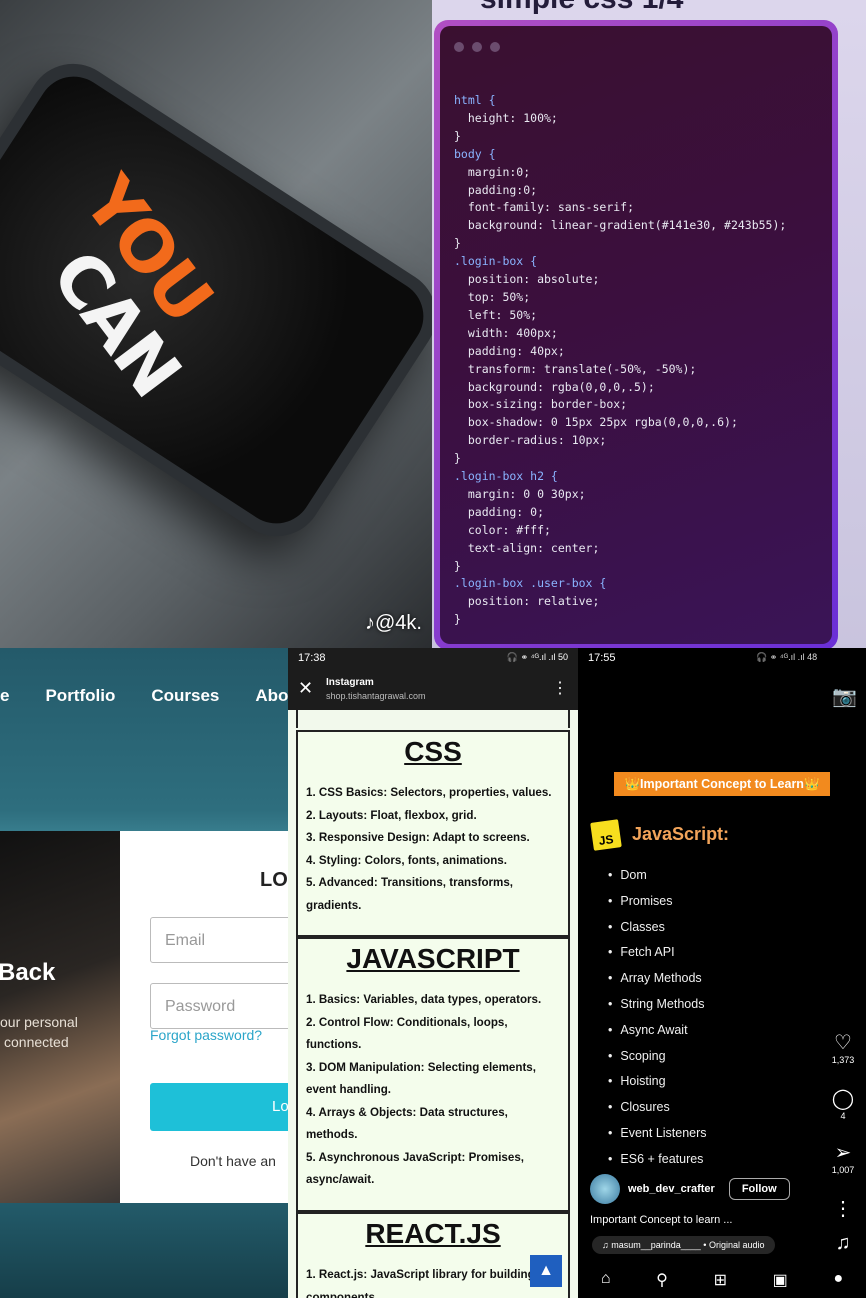  I want to click on in-app-browser-bar: ✕ Instagram shop.tishantagrawal.com ⋮, so click(433, 690).